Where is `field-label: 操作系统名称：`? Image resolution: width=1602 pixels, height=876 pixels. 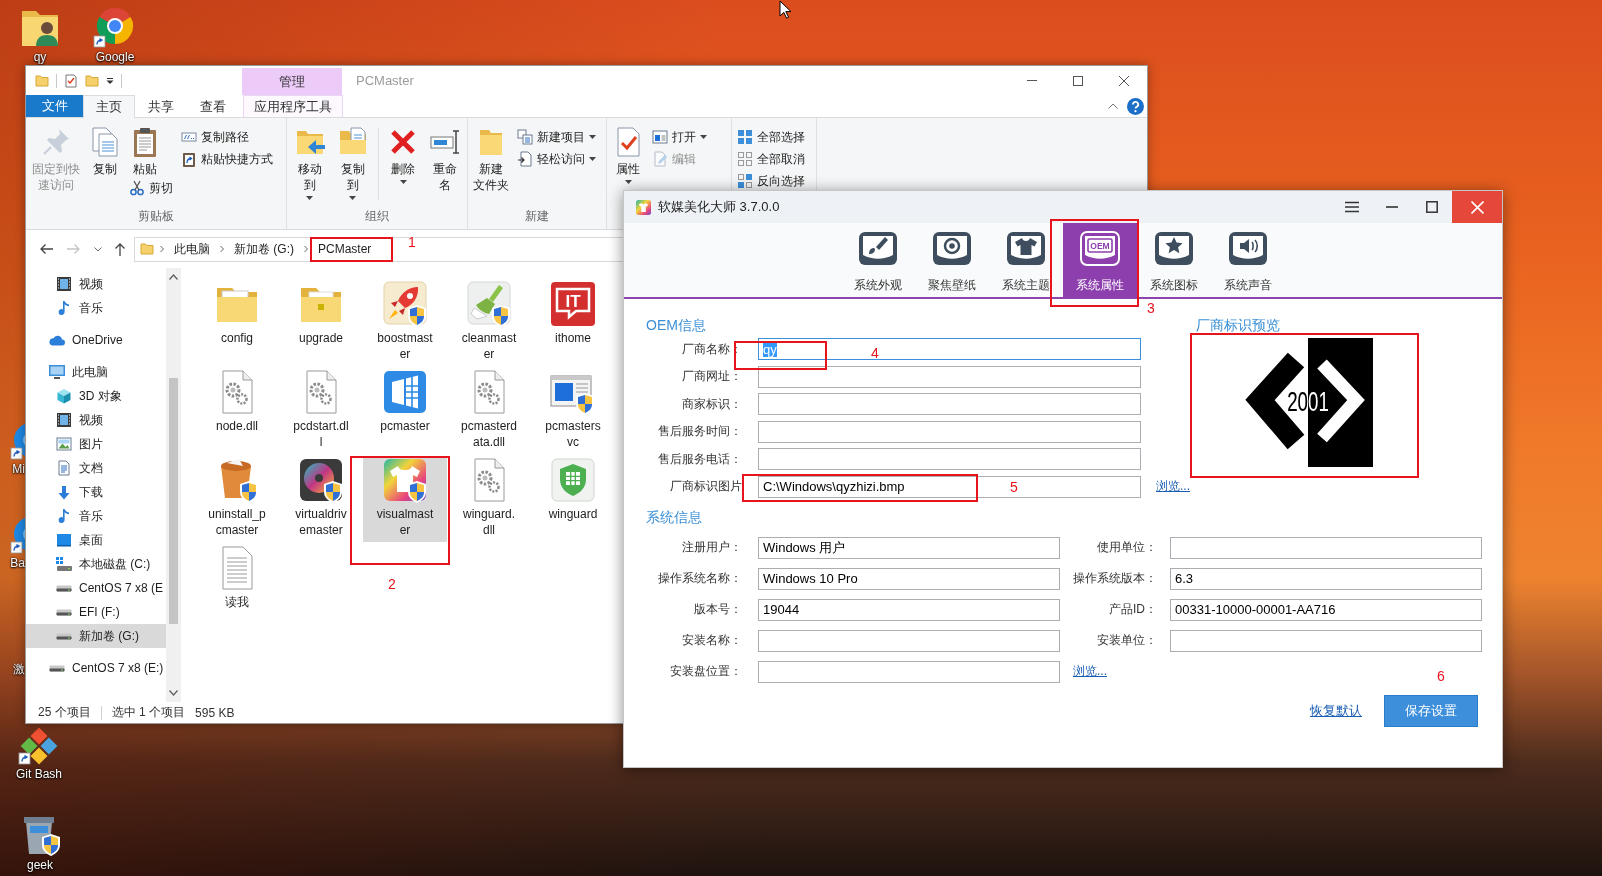
field-label: 操作系统名称： is located at coordinates (700, 578).